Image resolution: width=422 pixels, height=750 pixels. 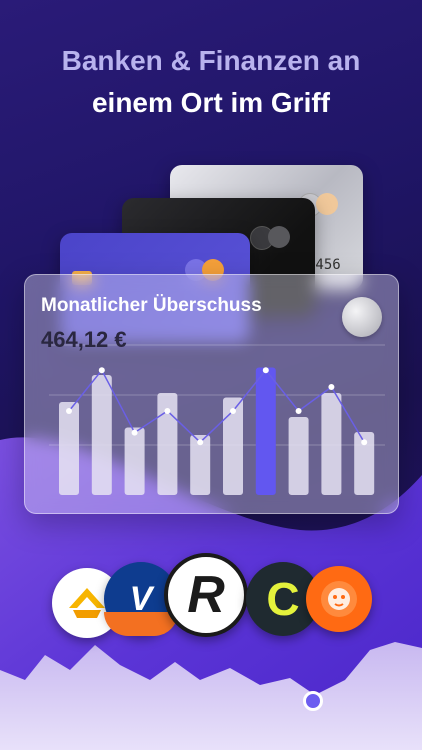 I want to click on commerzbank-ribbon-icon, so click(x=87, y=603).